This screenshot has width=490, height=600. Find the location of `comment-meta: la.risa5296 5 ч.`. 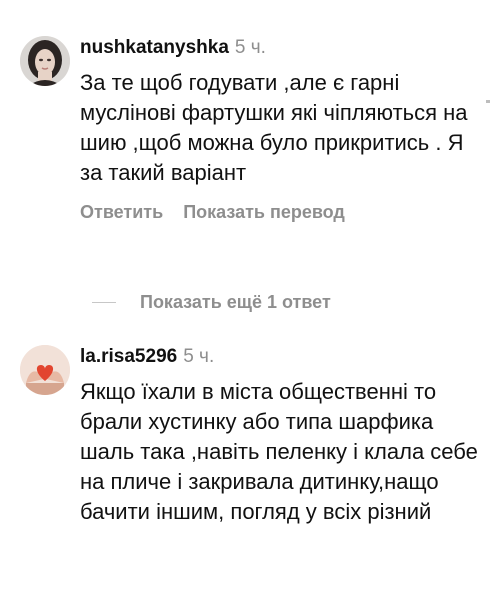

comment-meta: la.risa5296 5 ч. is located at coordinates (280, 357).